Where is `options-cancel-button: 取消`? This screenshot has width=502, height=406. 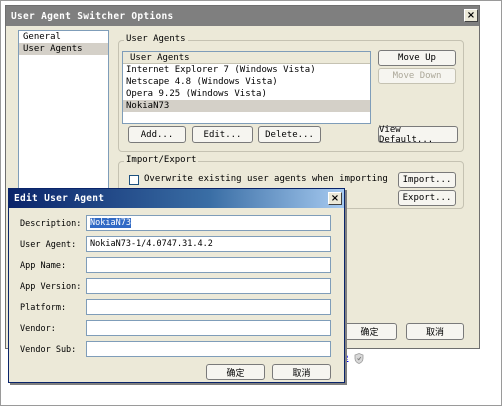 options-cancel-button: 取消 is located at coordinates (435, 331).